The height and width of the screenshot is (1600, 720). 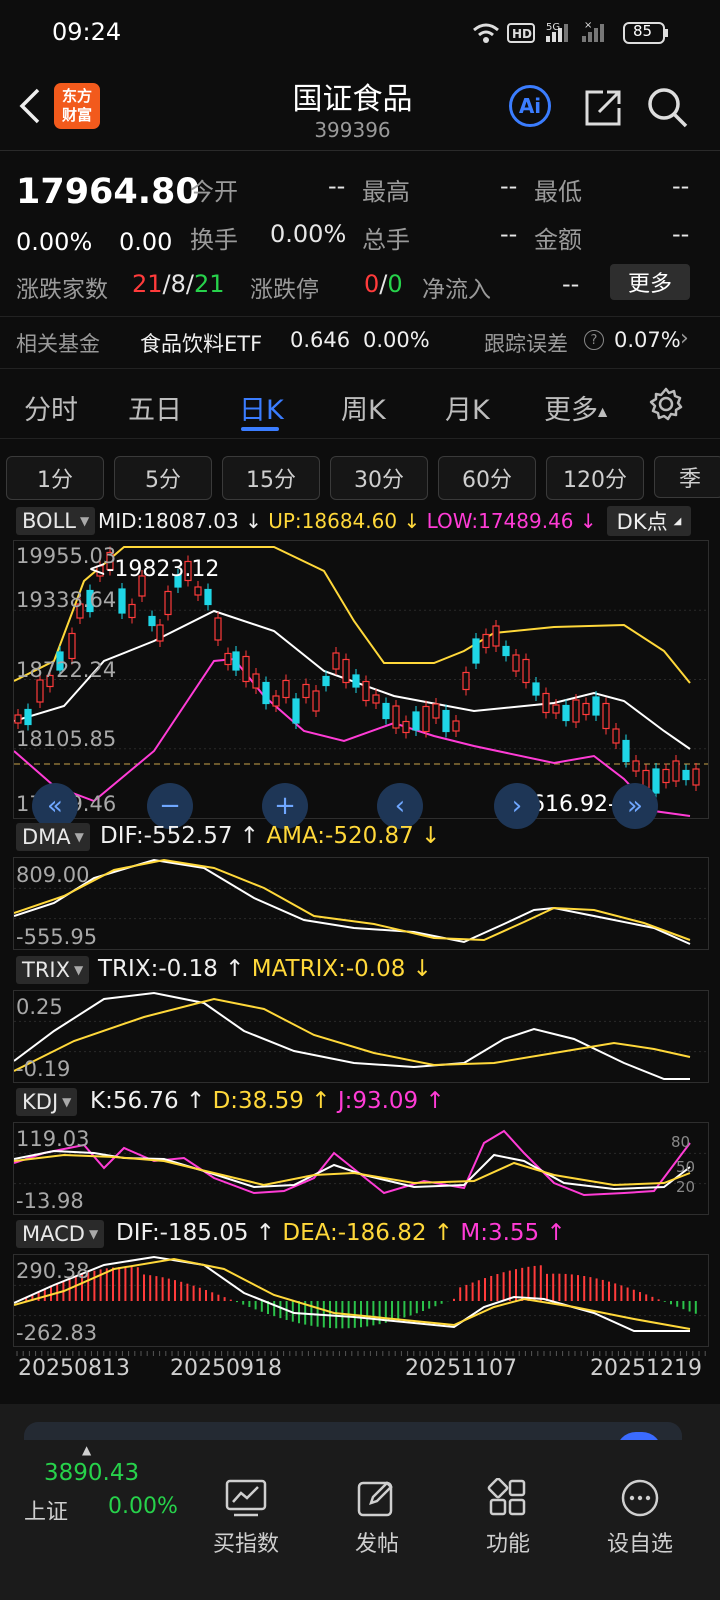 What do you see at coordinates (246, 1518) in the screenshot?
I see `nav-buy-index: 买指数` at bounding box center [246, 1518].